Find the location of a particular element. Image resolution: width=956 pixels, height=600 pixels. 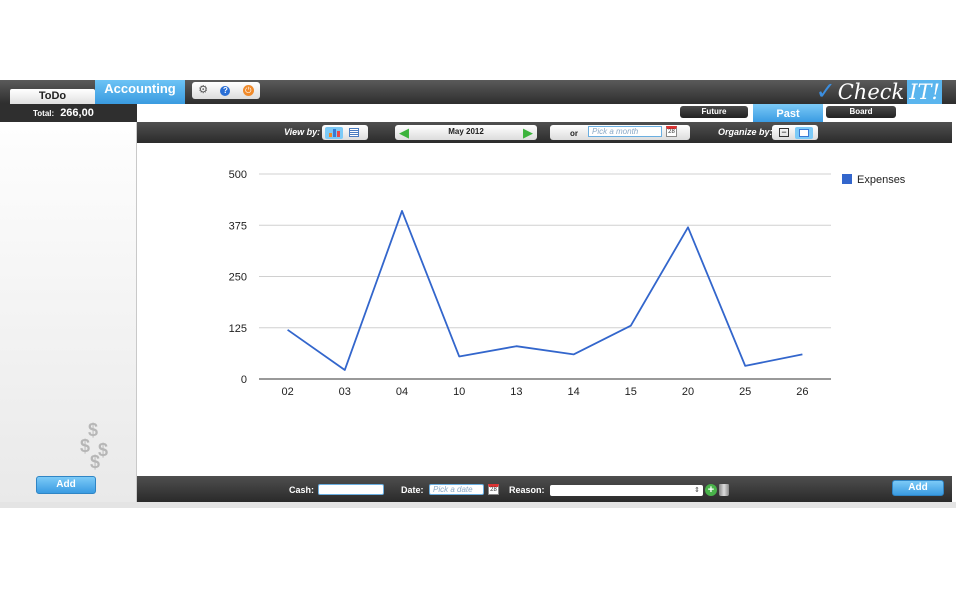

organize-minus-button: − is located at coordinates (784, 133).